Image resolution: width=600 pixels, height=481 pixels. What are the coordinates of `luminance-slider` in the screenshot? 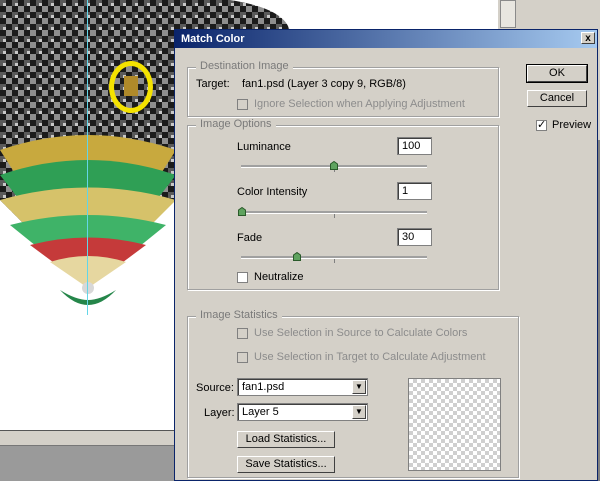 It's located at (334, 166).